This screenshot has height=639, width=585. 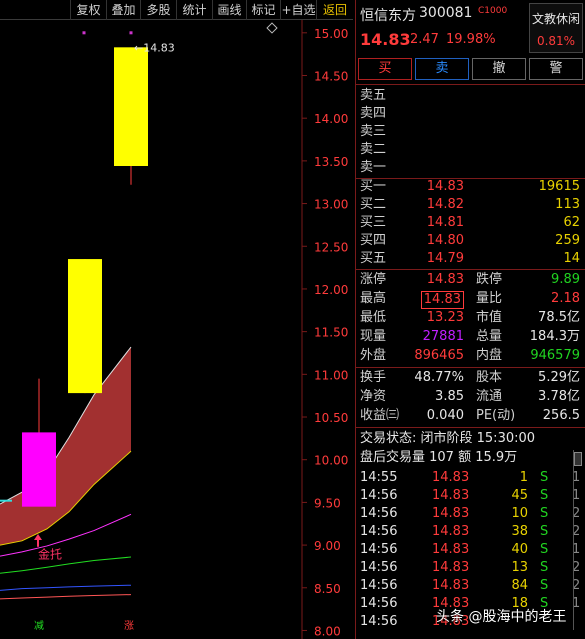 I want to click on inner-stat: 内盘 946579, so click(x=528, y=356).